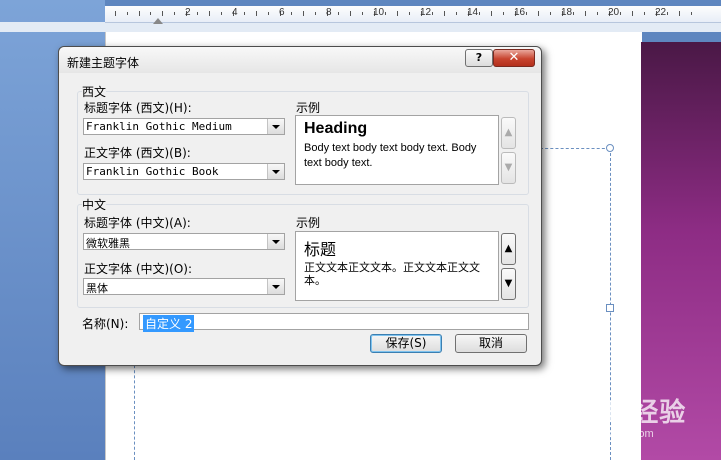 The image size is (721, 460). Describe the element at coordinates (152, 171) in the screenshot. I see `western-body-font-value: Franklin Gothic Book` at that location.